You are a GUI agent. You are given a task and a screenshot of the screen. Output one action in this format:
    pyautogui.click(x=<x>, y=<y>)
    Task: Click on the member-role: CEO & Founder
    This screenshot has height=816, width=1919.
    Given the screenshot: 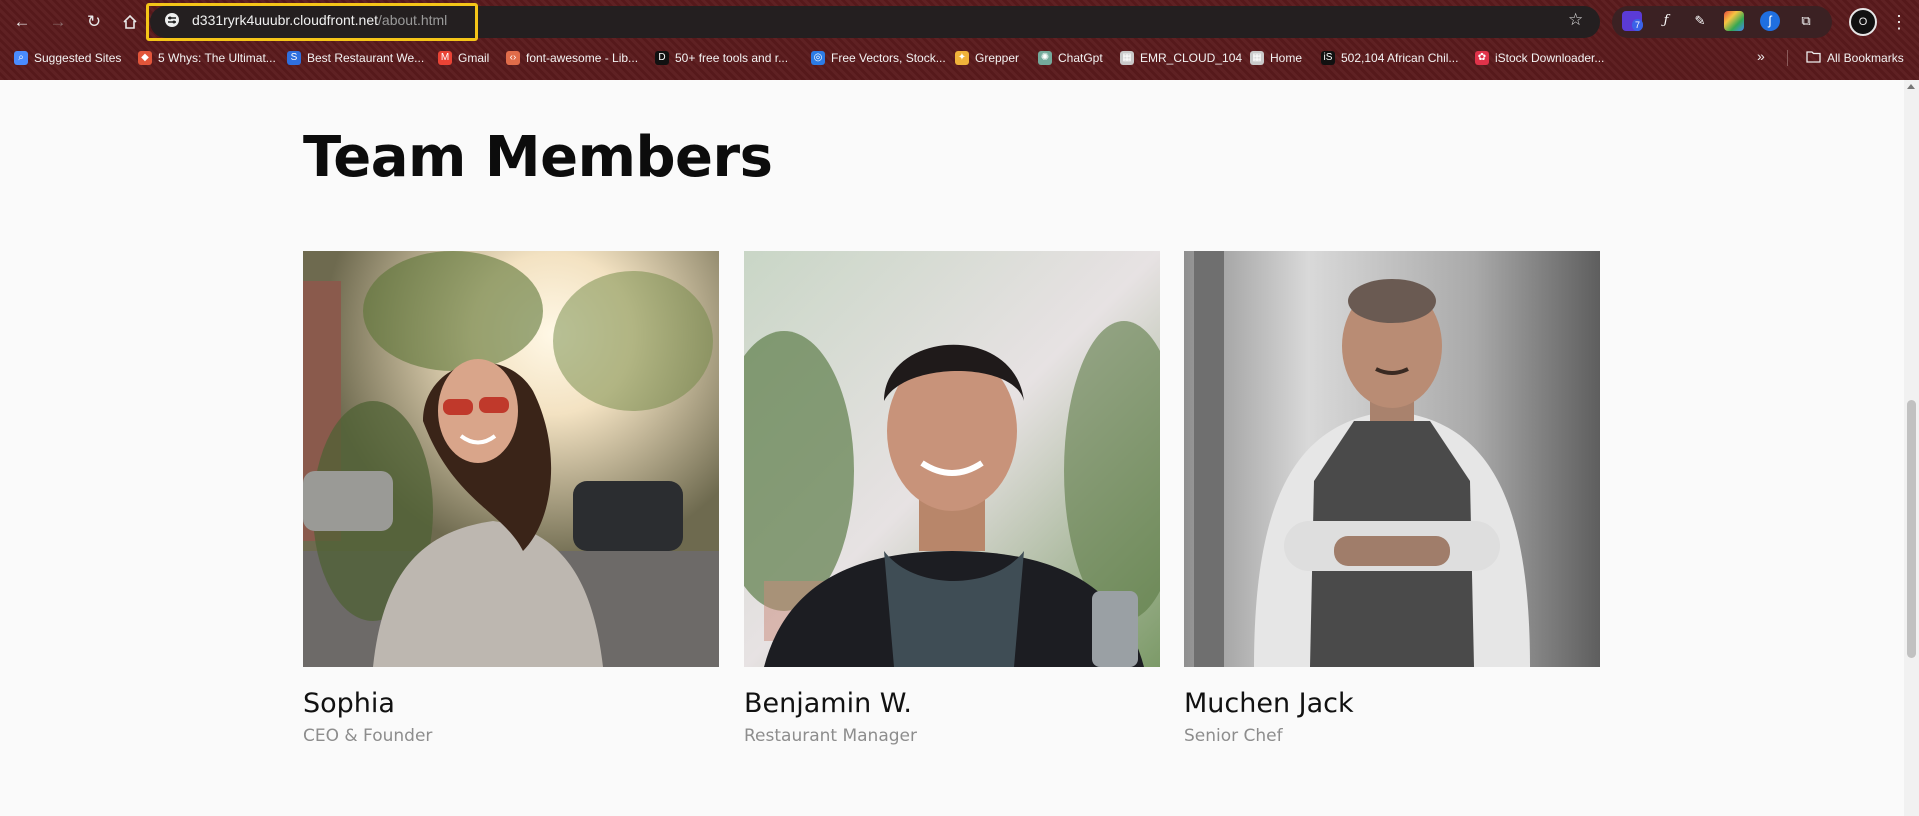 What is the action you would take?
    pyautogui.click(x=368, y=736)
    